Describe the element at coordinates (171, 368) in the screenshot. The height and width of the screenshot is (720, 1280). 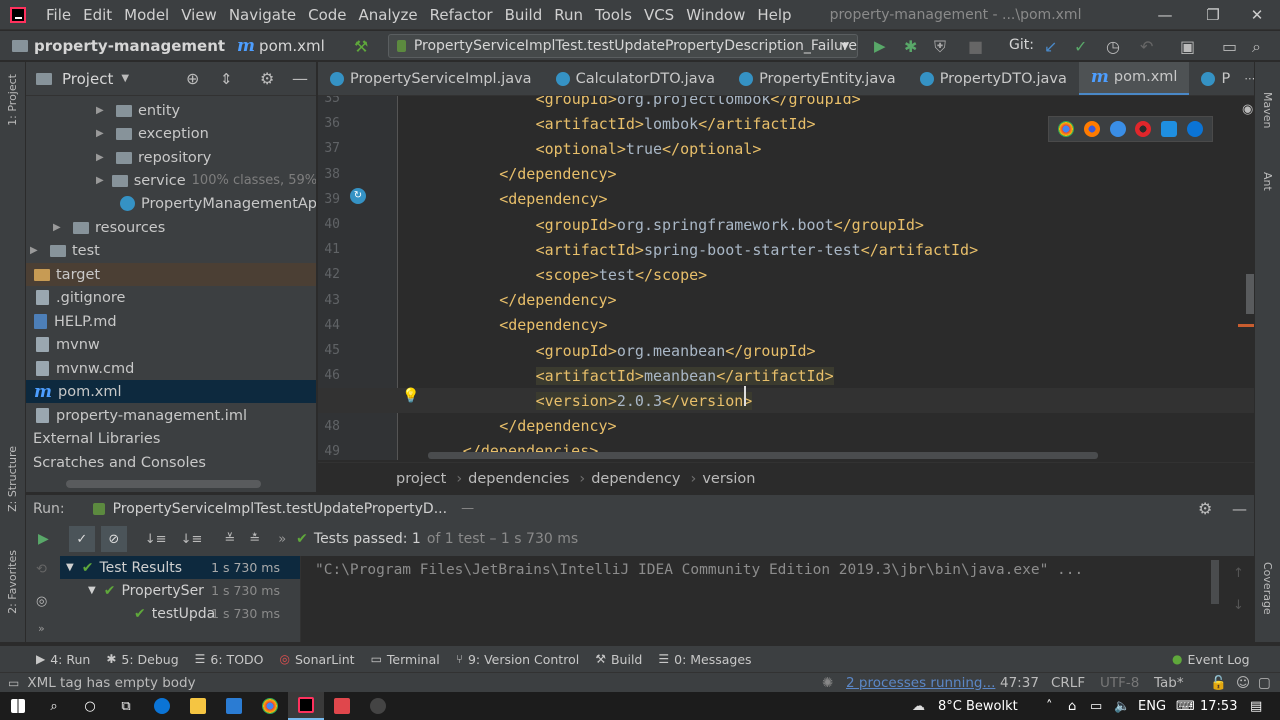
I see `tree-item-mvnw-cmd: mvnw.cmd` at that location.